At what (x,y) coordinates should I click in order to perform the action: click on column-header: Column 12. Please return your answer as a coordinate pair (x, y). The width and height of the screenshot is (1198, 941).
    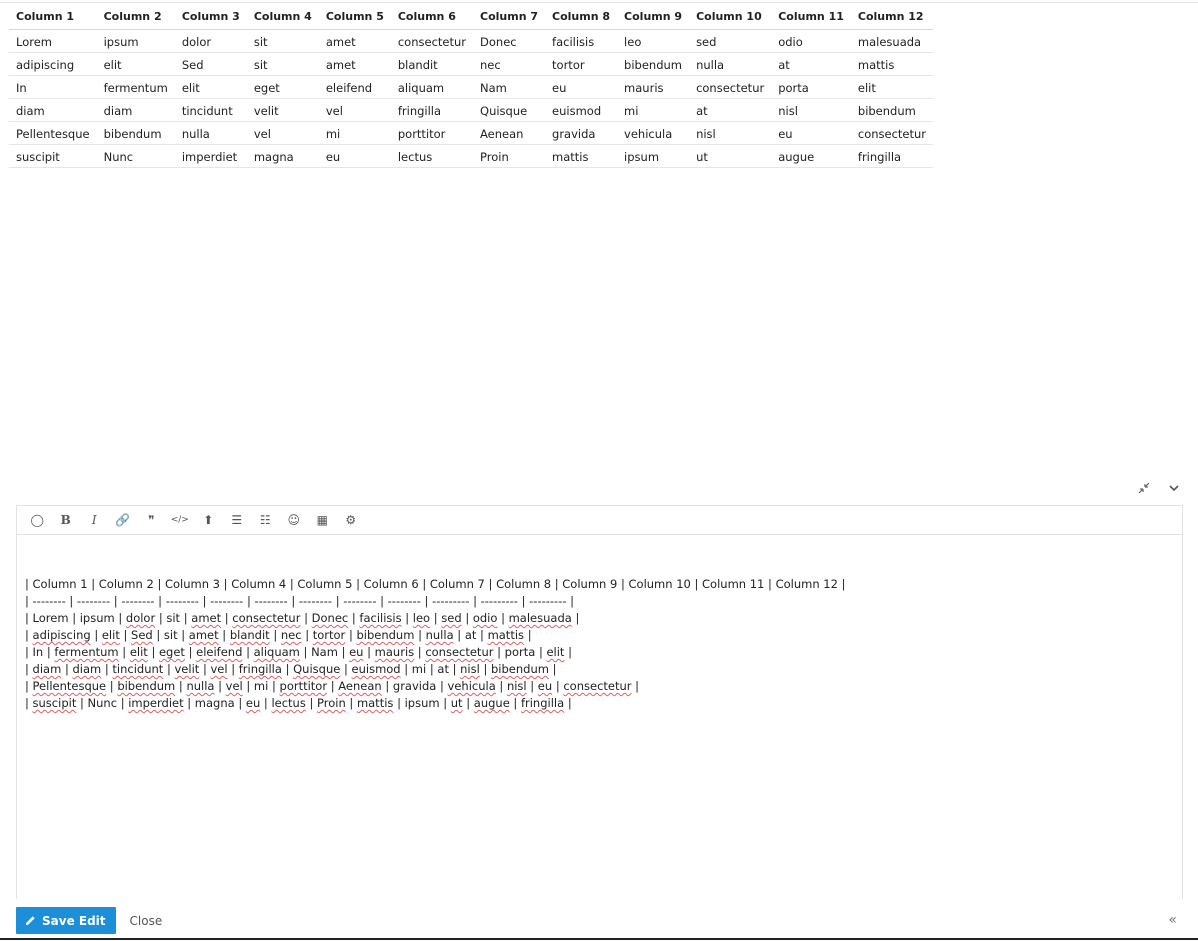
    Looking at the image, I should click on (892, 18).